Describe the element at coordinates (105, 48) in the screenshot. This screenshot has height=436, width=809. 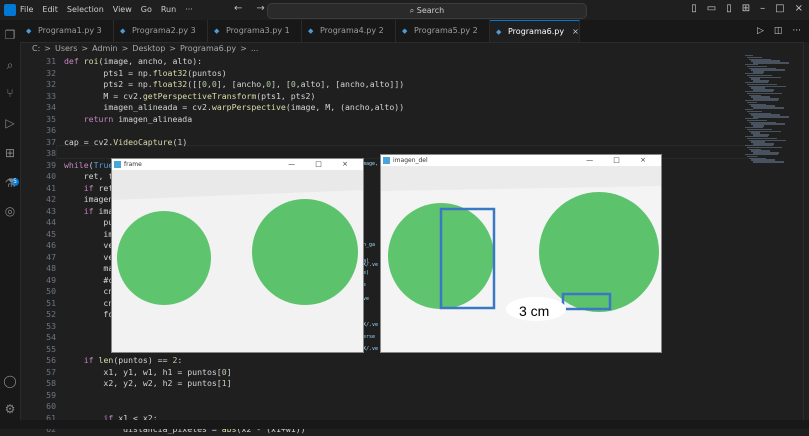
I see `crumb: Admin` at that location.